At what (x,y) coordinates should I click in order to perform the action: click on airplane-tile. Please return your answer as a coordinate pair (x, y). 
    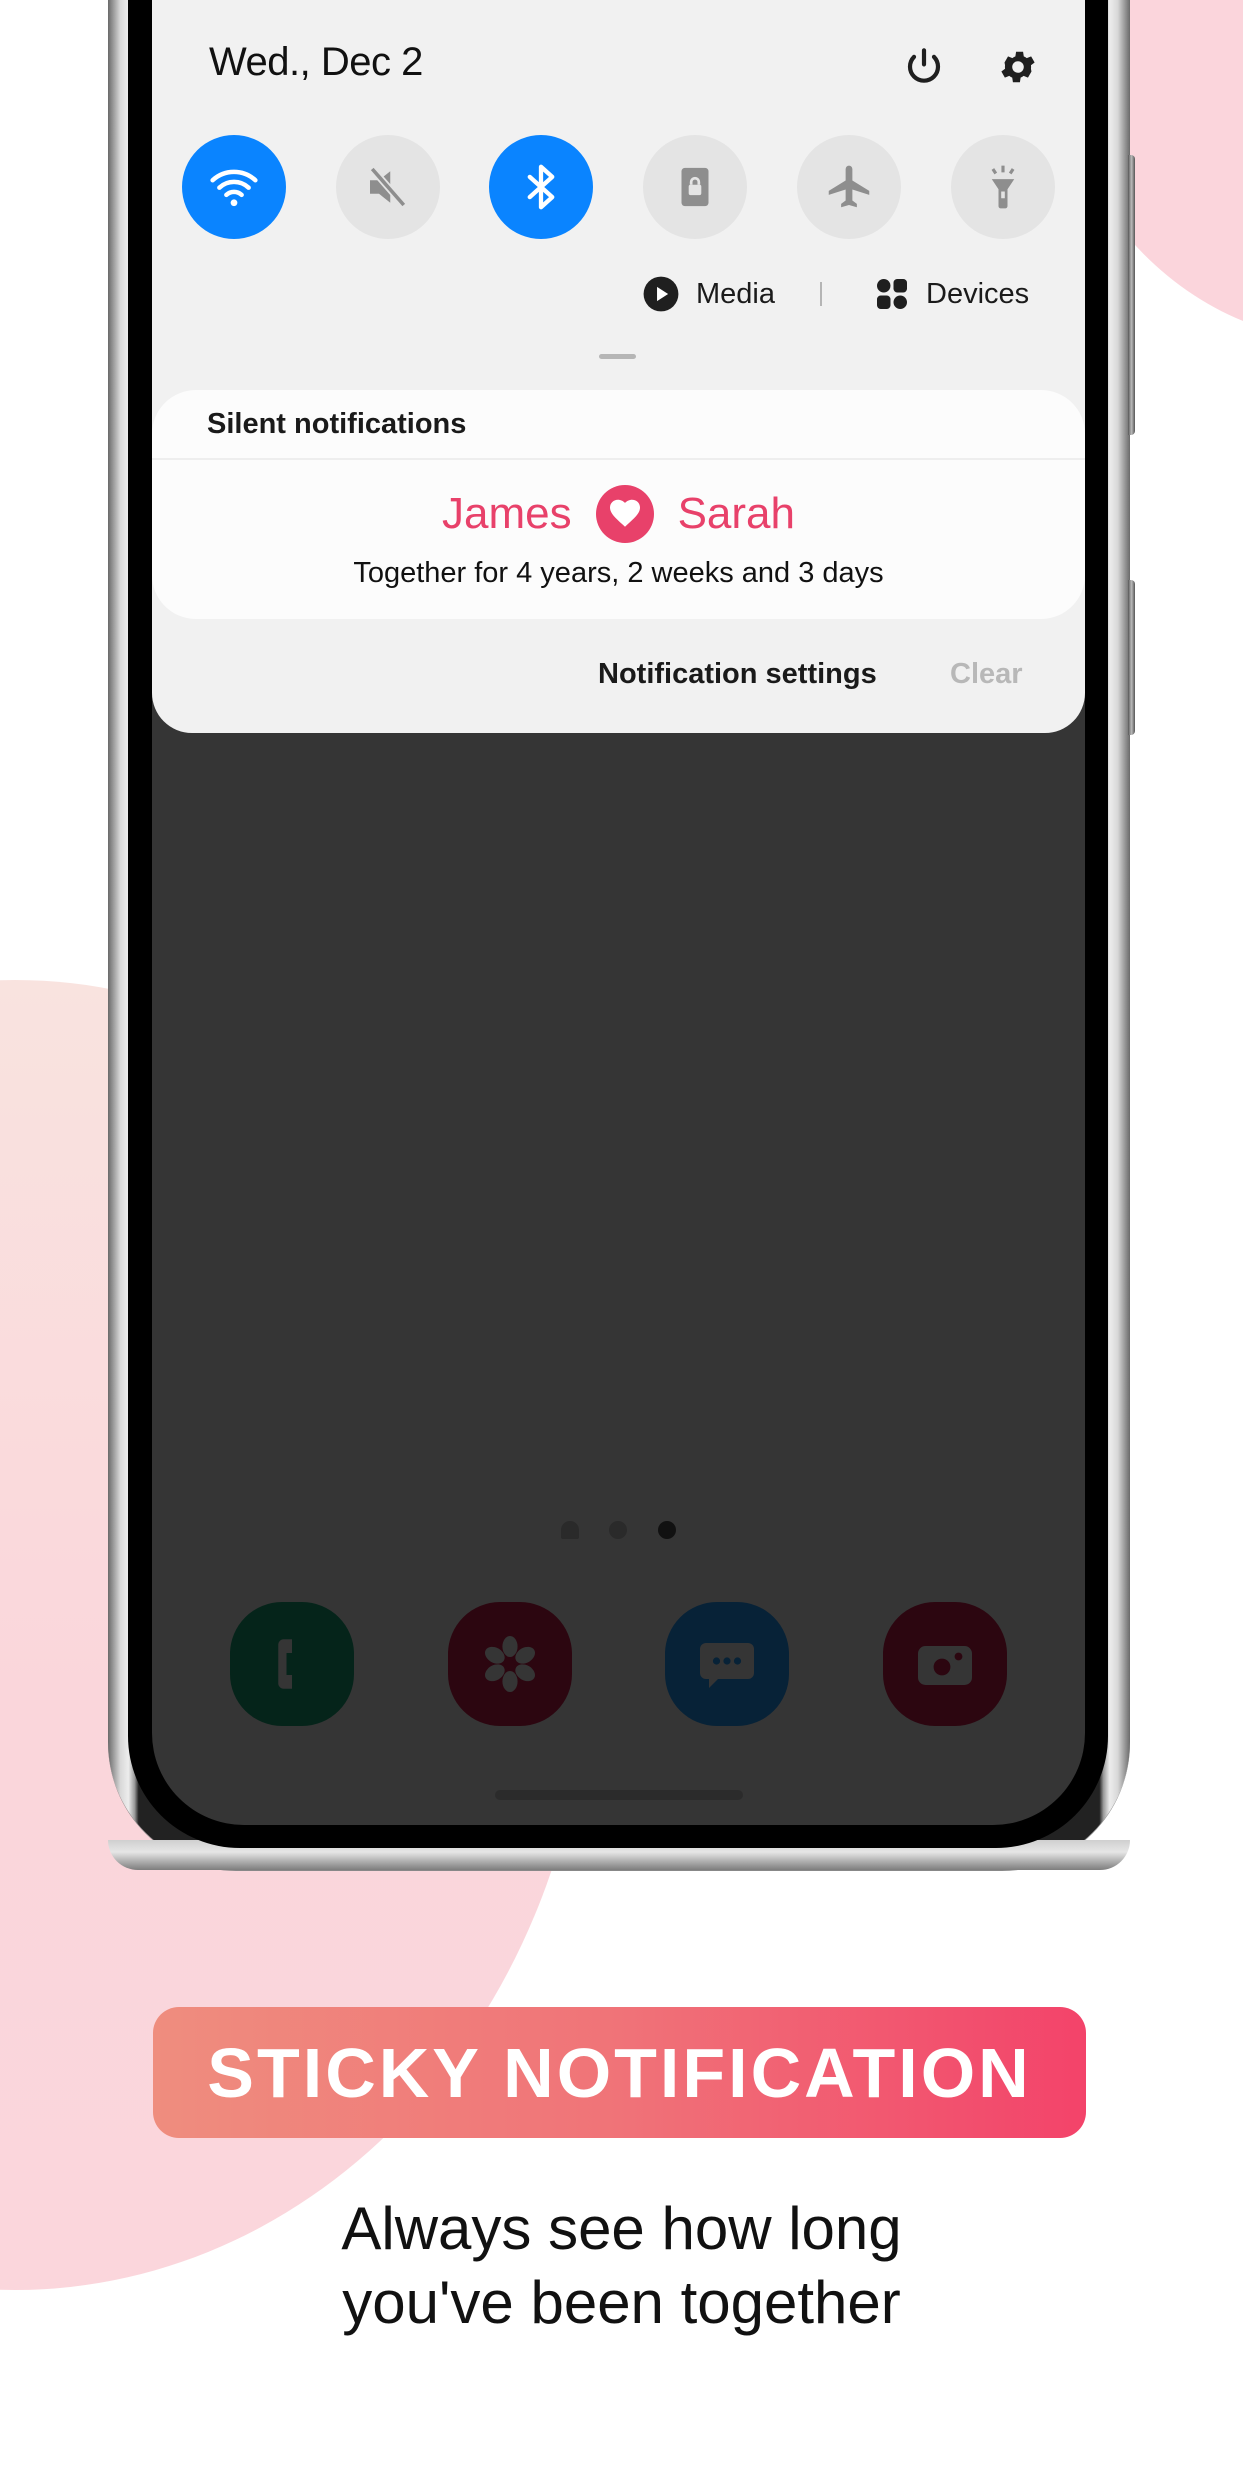
    Looking at the image, I should click on (849, 187).